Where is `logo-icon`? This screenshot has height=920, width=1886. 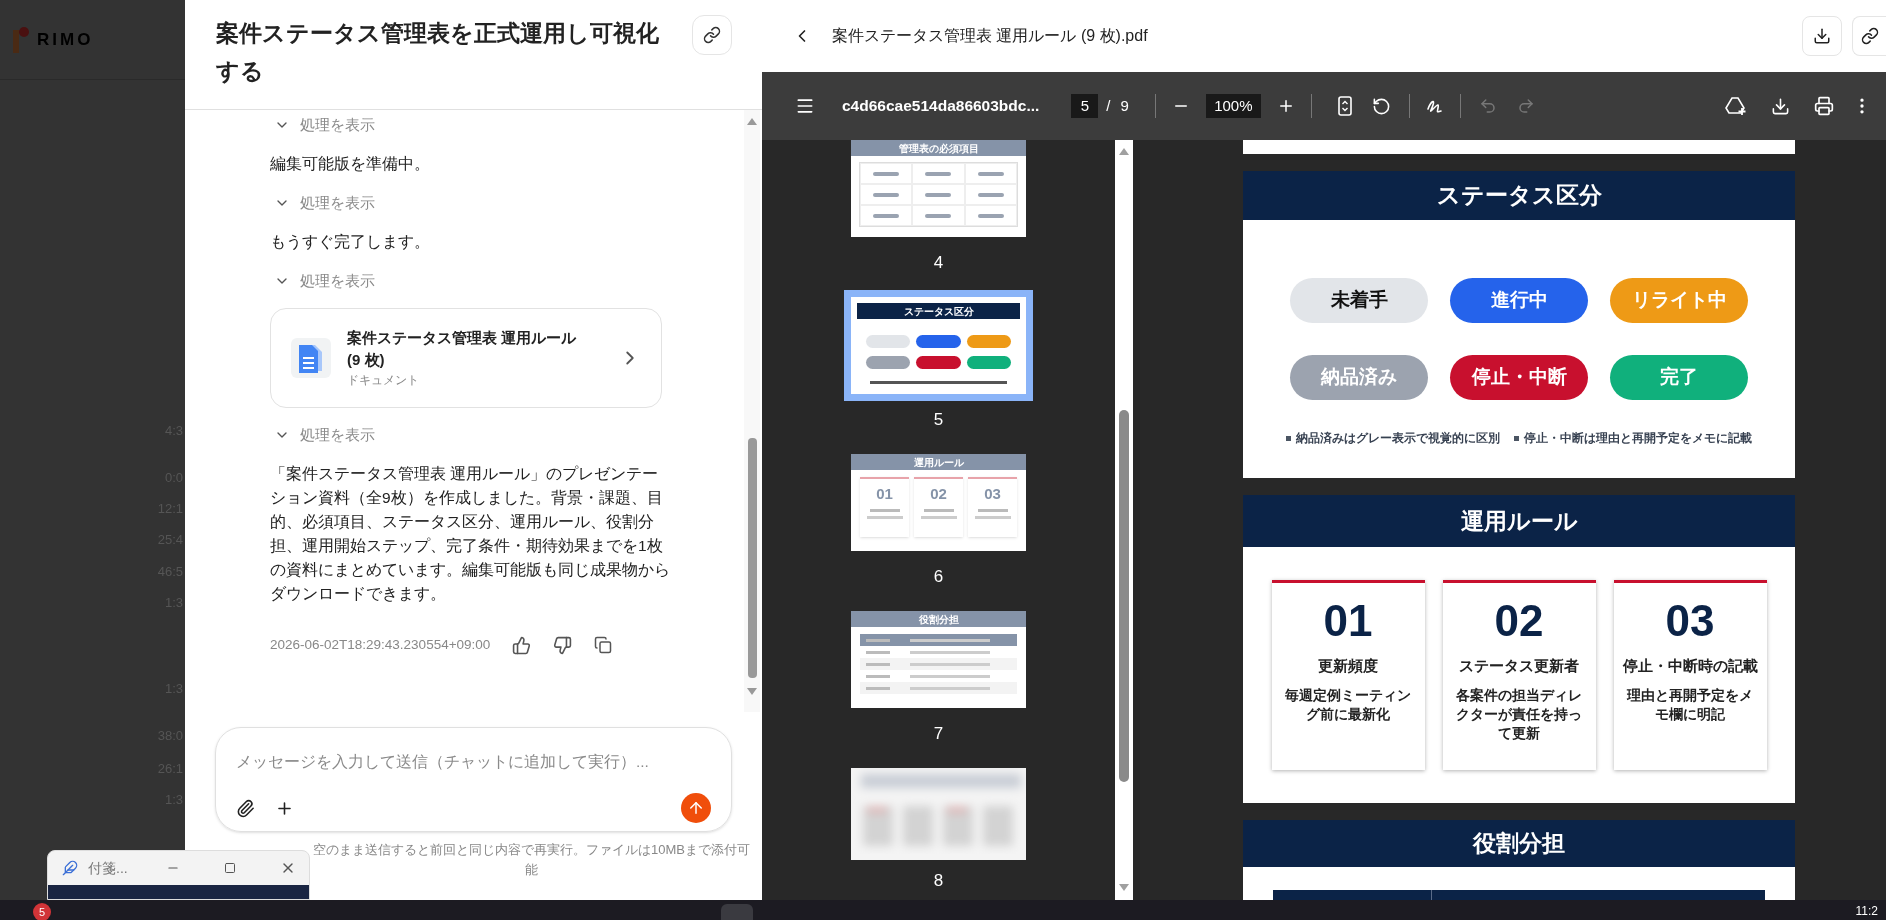 logo-icon is located at coordinates (21, 39).